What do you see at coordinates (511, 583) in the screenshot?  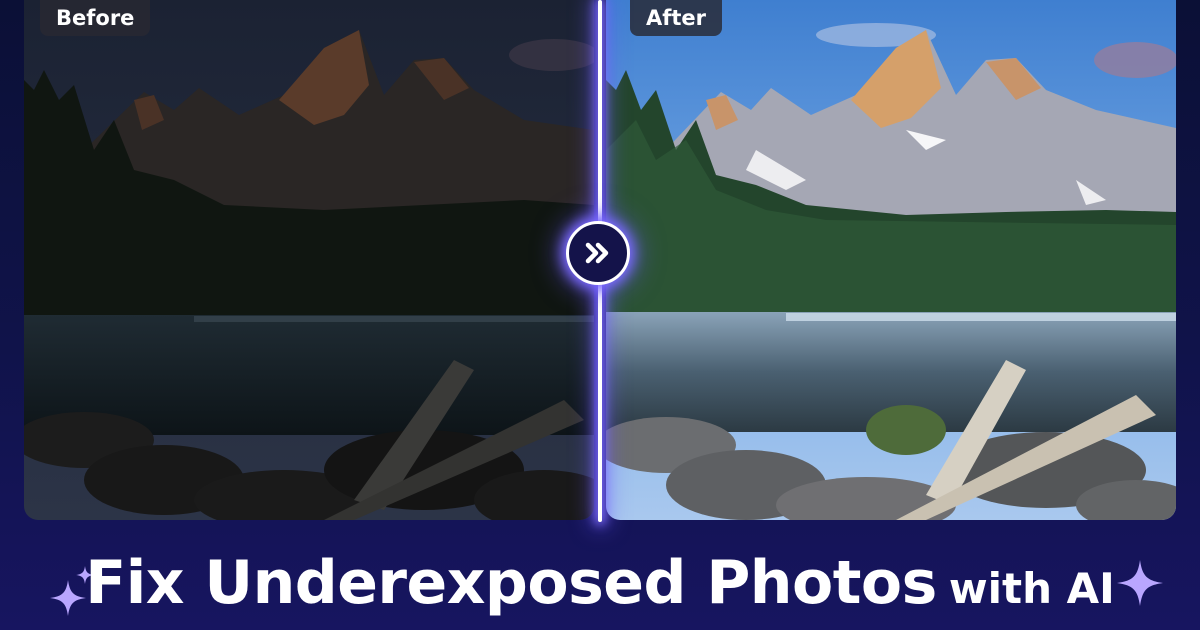 I see `headline-main: Fix Underexposed Photos` at bounding box center [511, 583].